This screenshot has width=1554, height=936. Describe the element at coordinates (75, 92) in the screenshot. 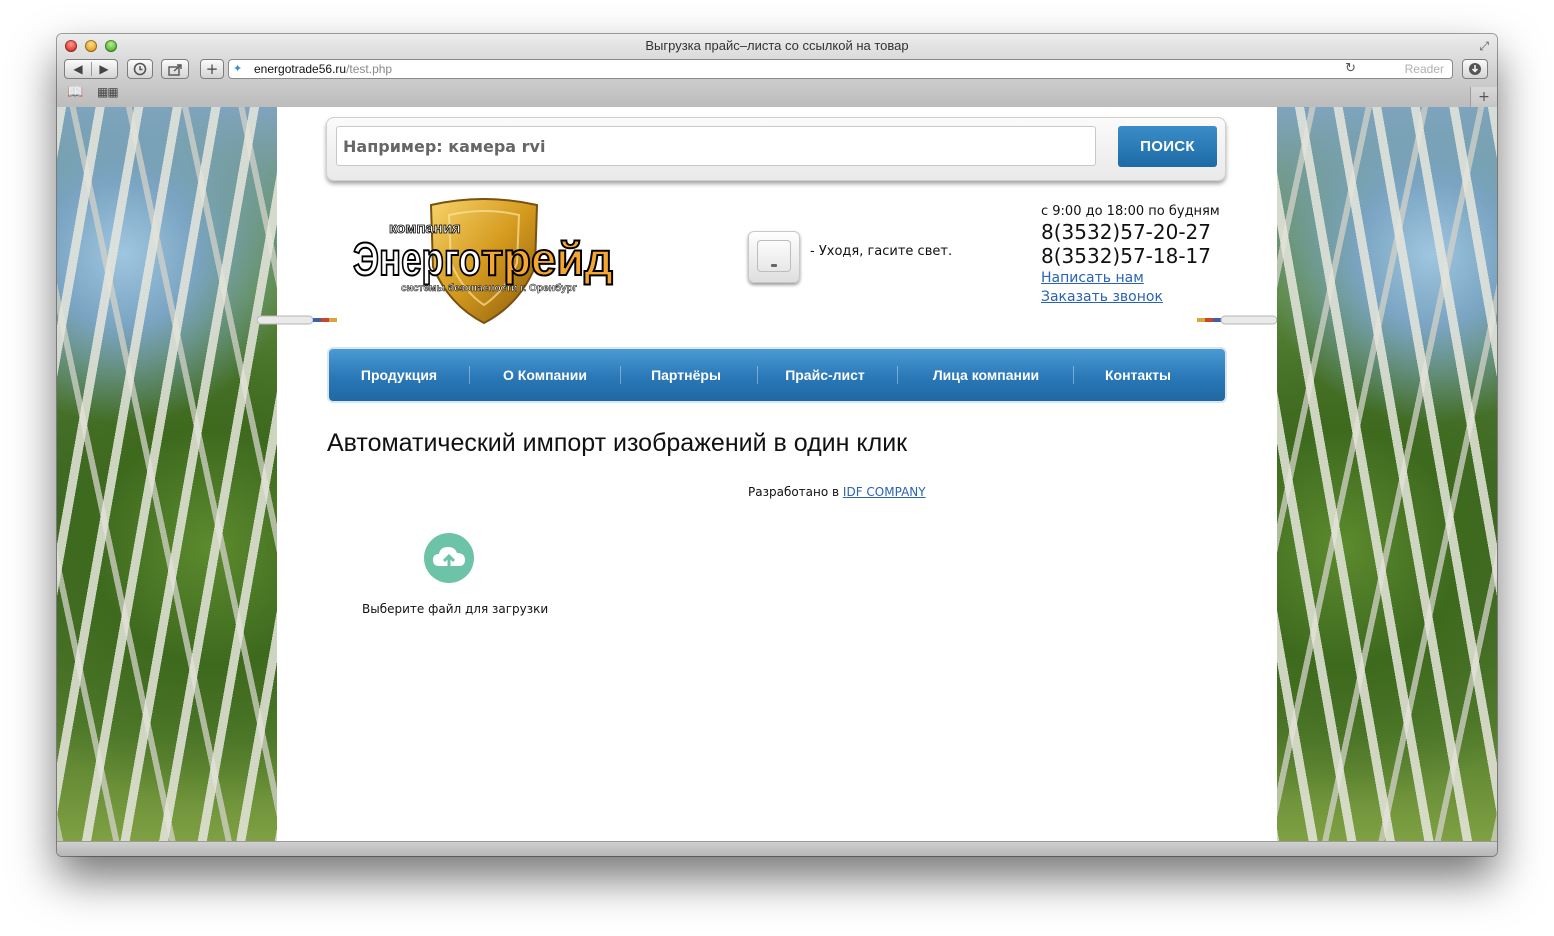

I see `reading-list-icon: 📖` at that location.